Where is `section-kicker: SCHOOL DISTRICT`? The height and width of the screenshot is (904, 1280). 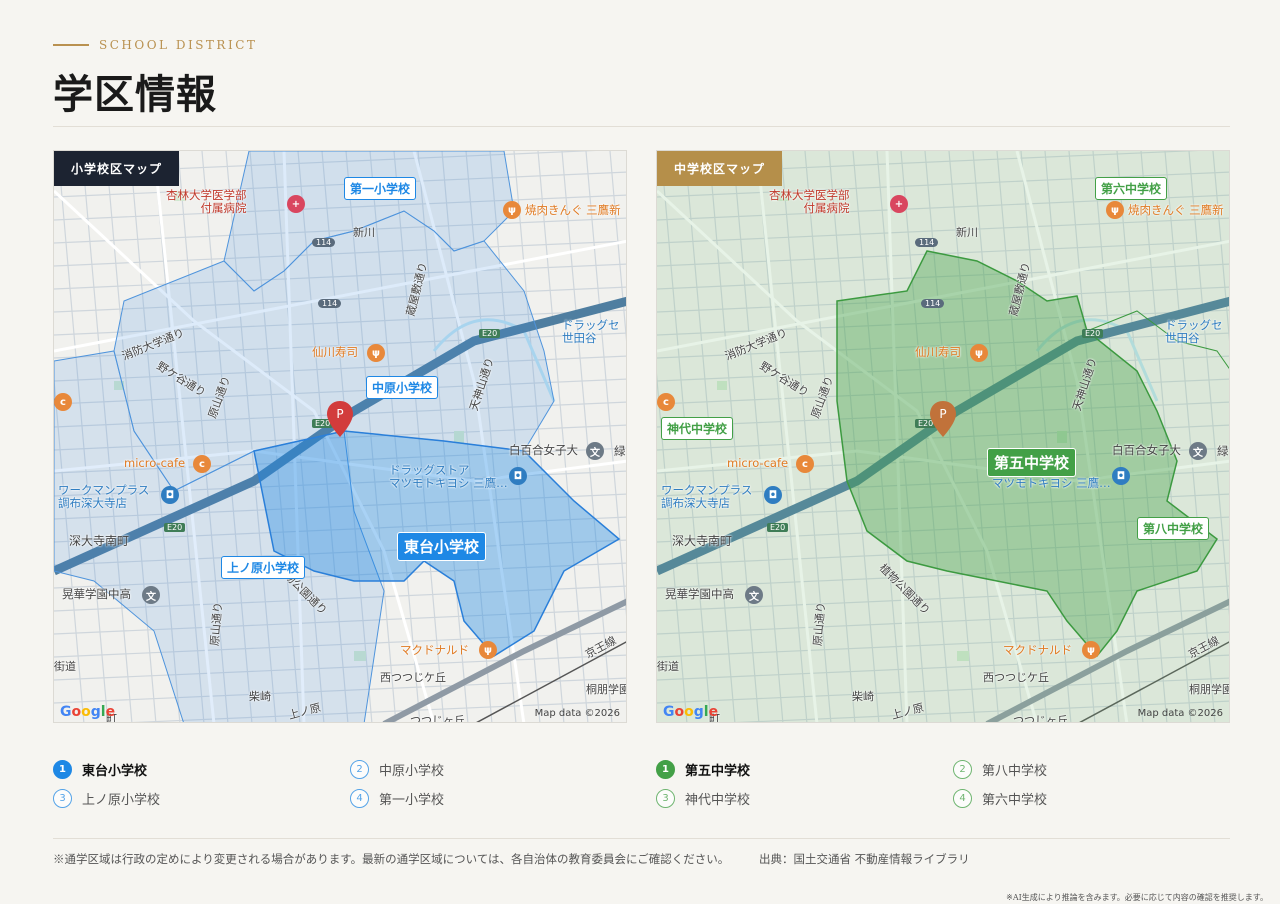 section-kicker: SCHOOL DISTRICT is located at coordinates (155, 45).